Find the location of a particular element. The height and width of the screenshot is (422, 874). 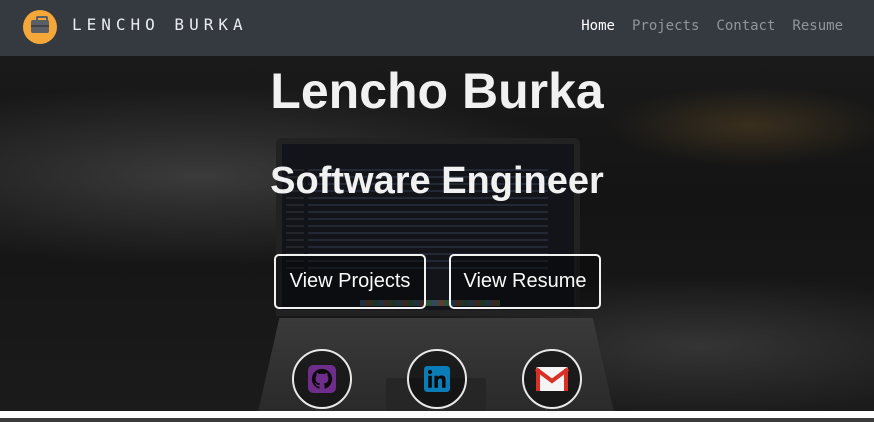

hero-subtitle: Software Engineer is located at coordinates (437, 181).